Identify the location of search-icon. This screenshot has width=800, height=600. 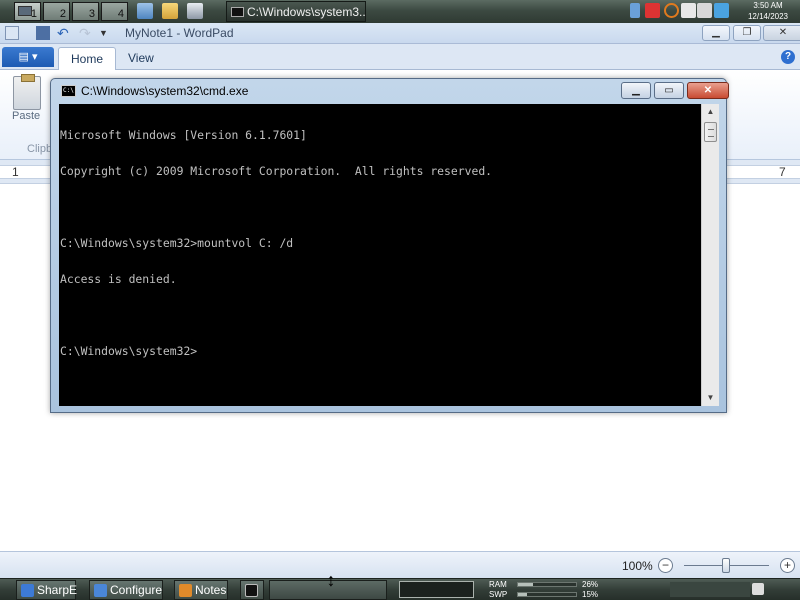
(671, 10).